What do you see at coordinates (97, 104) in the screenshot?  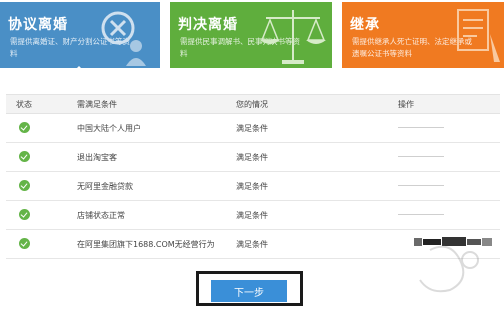 I see `header-condition: 需满足条件` at bounding box center [97, 104].